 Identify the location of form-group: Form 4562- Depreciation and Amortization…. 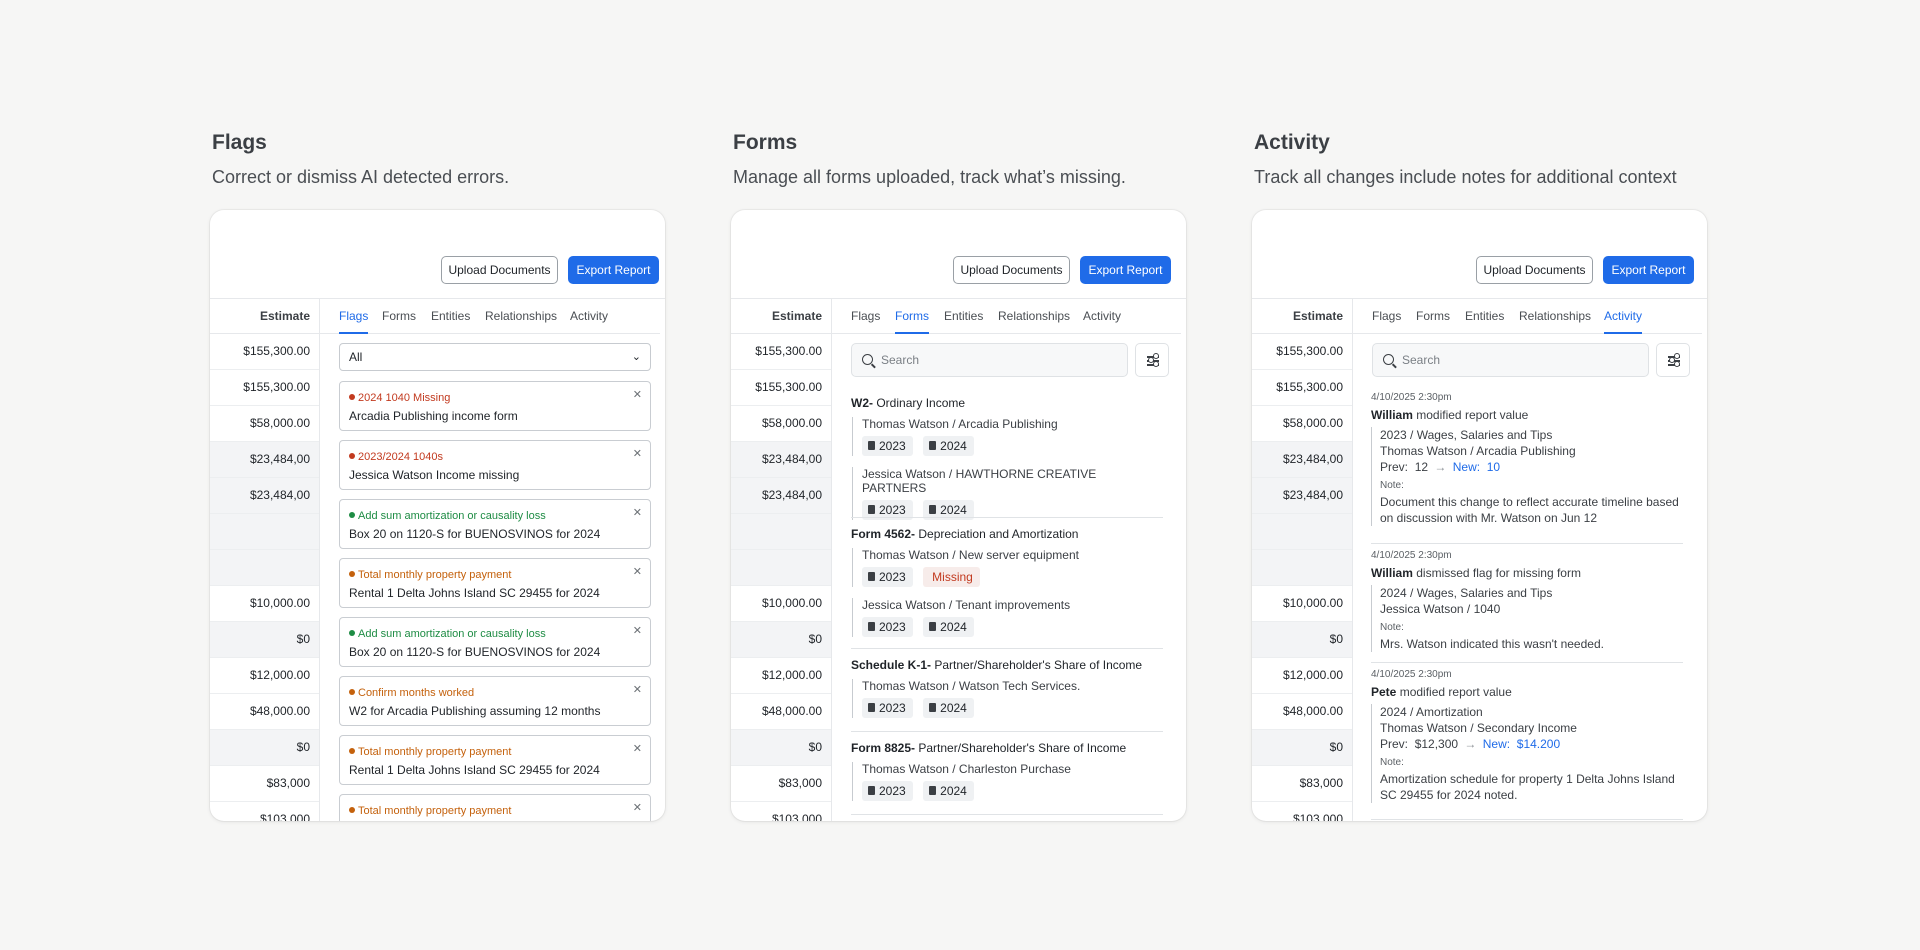
(1007, 582).